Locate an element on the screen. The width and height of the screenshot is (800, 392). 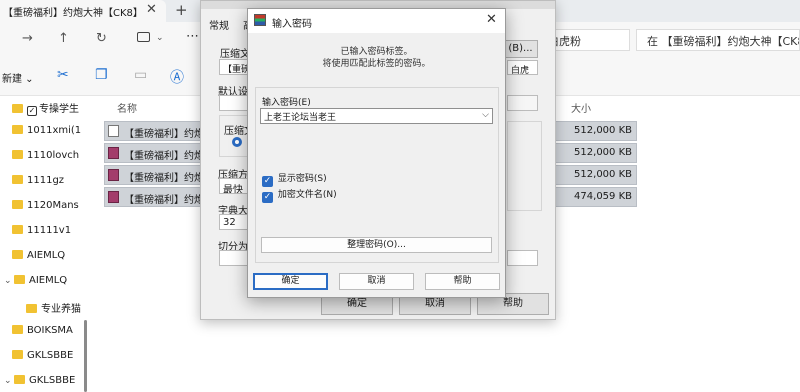
sidebar-item-label: 专操学生 is located at coordinates (59, 109).